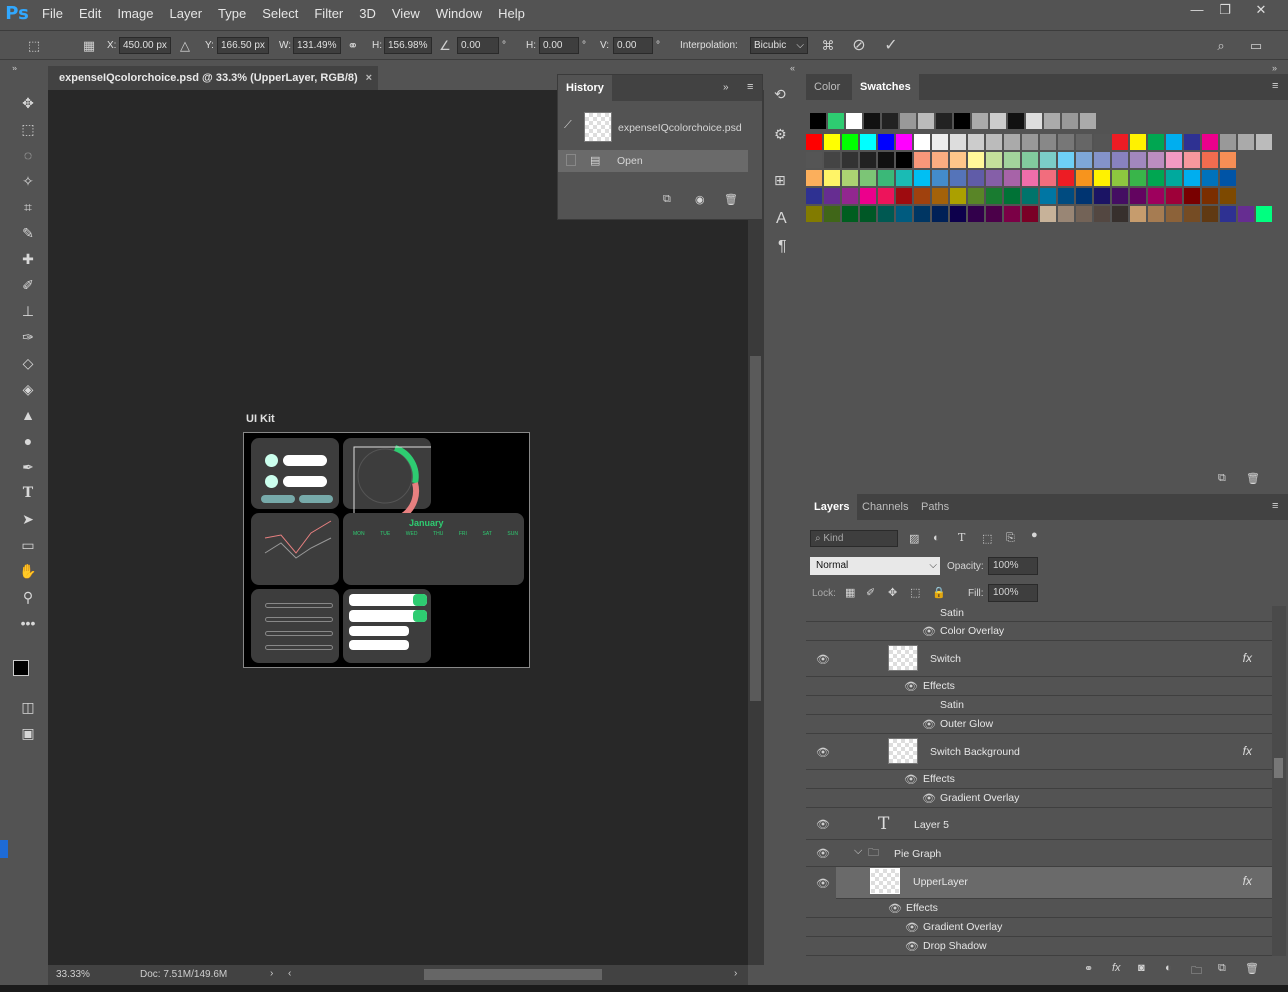  What do you see at coordinates (271, 973) in the screenshot?
I see `status-arrow-icon: ›` at bounding box center [271, 973].